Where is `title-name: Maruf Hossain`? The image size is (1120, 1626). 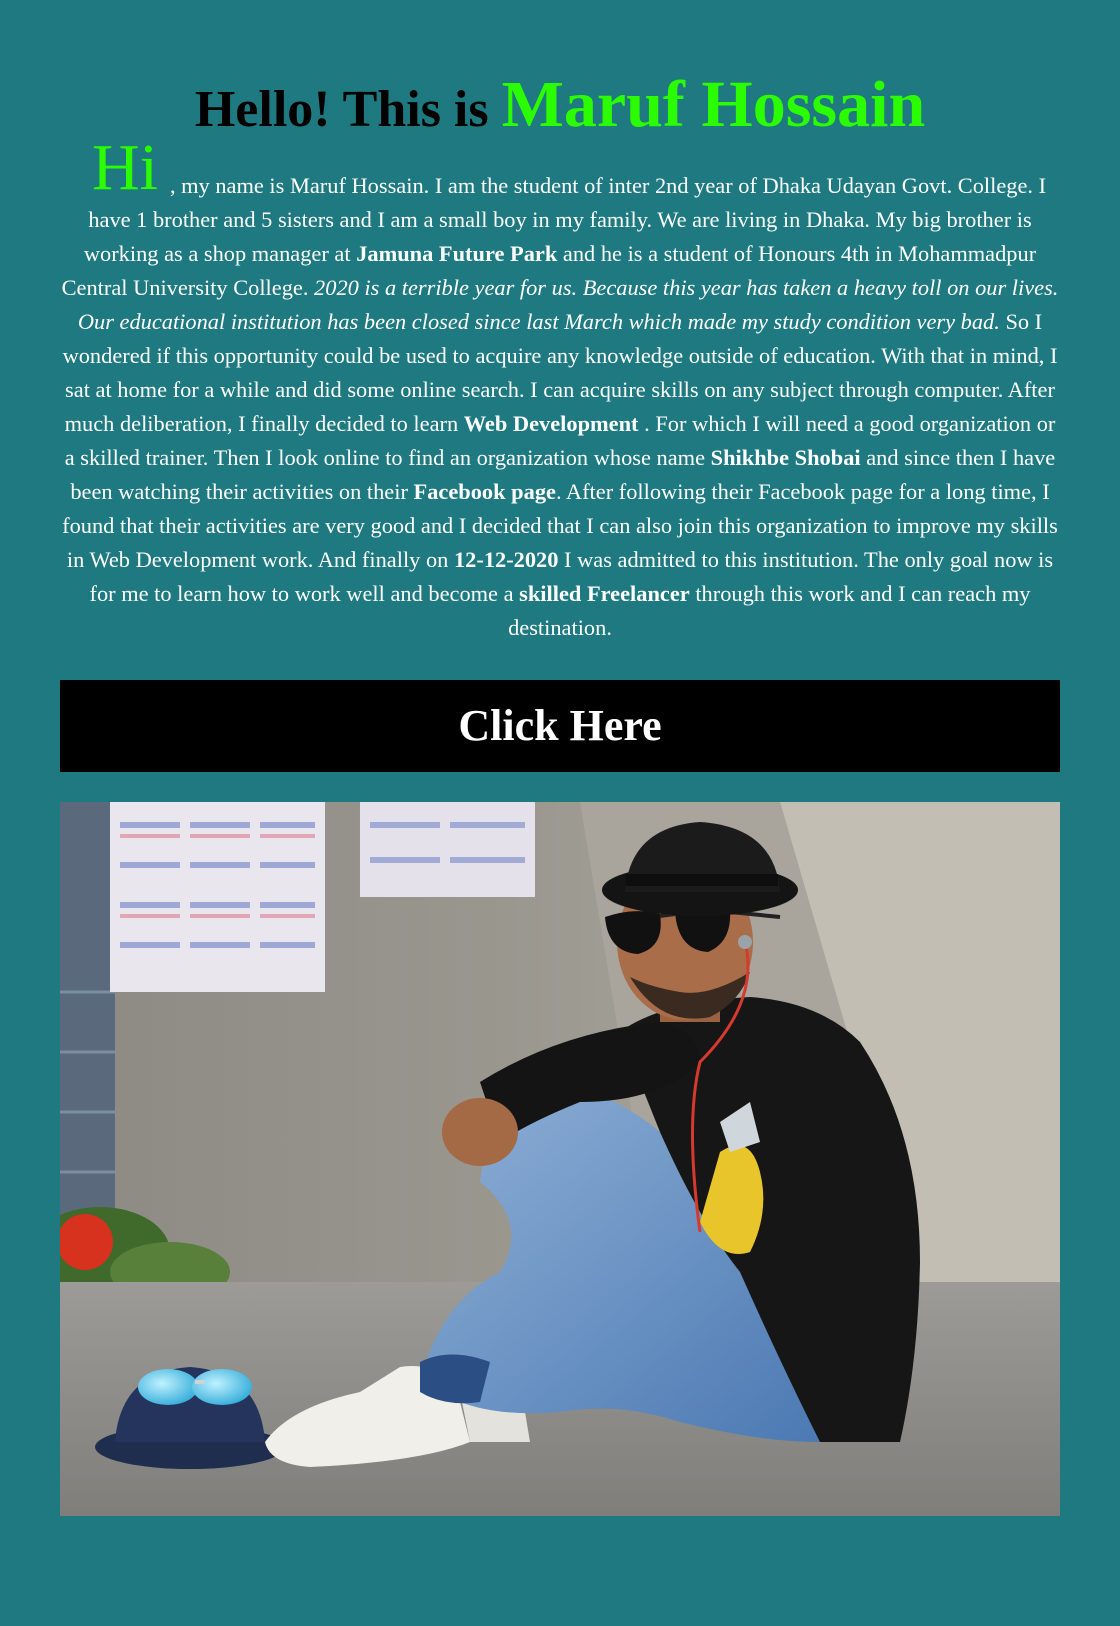
title-name: Maruf Hossain is located at coordinates (713, 104).